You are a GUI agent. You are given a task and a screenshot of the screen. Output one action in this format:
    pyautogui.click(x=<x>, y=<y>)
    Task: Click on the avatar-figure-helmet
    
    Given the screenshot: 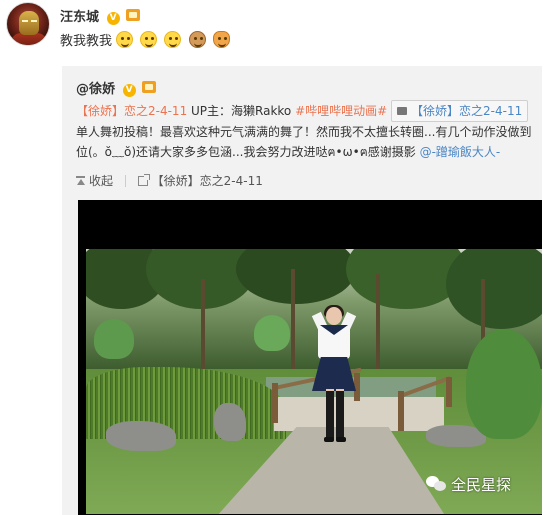 What is the action you would take?
    pyautogui.click(x=29, y=23)
    